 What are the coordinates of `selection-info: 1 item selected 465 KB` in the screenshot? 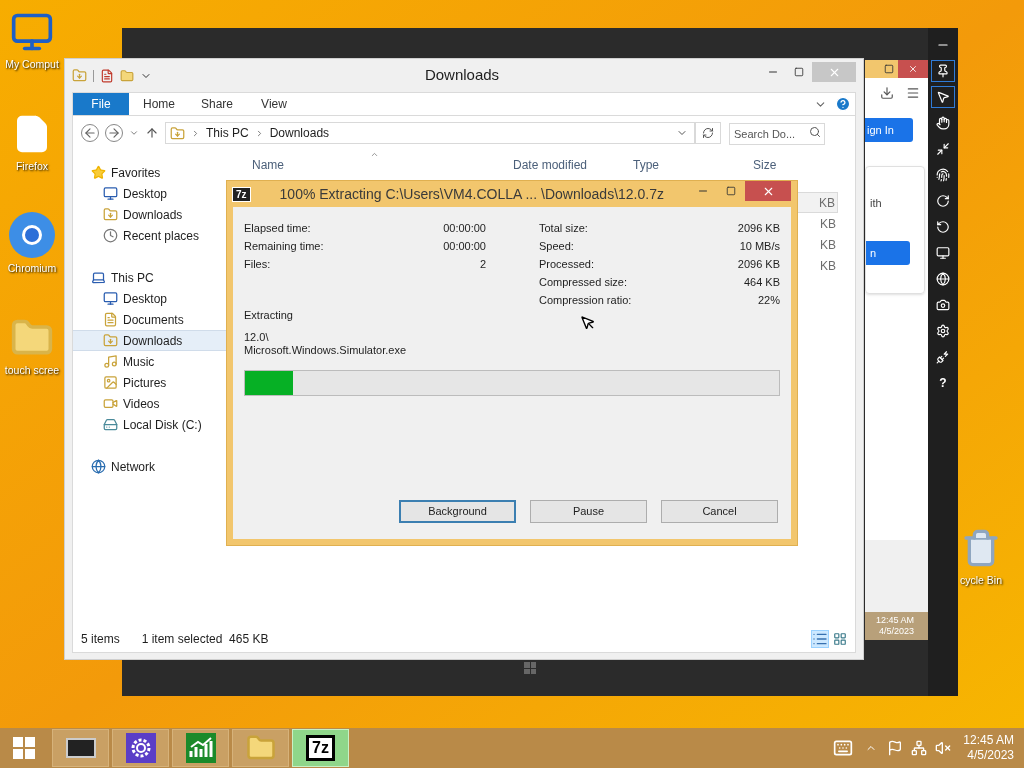 It's located at (205, 639).